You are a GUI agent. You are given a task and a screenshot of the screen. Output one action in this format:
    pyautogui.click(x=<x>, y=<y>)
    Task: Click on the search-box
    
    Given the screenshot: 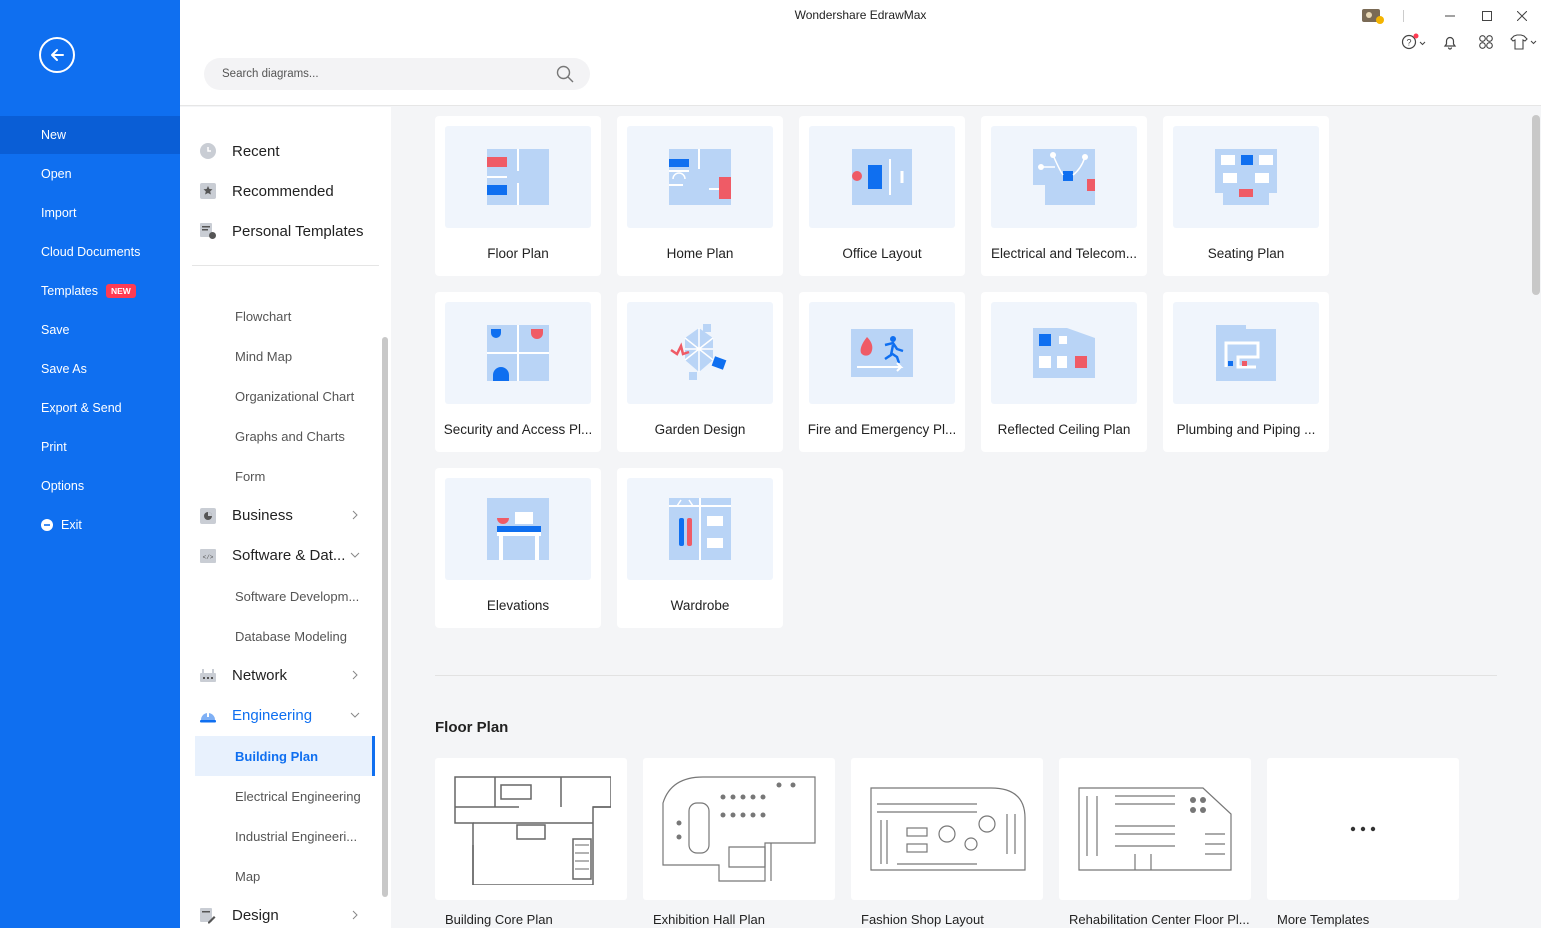 What is the action you would take?
    pyautogui.click(x=397, y=74)
    